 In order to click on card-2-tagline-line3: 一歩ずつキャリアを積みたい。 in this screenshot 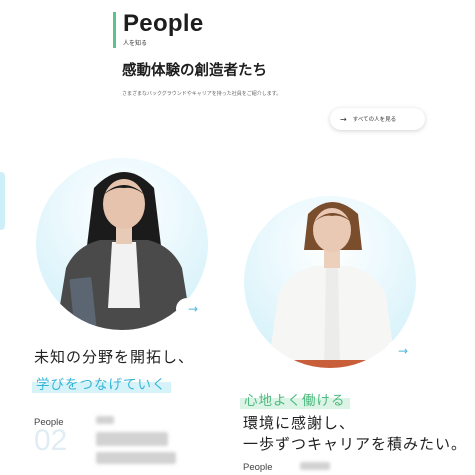, I will do `click(355, 444)`.